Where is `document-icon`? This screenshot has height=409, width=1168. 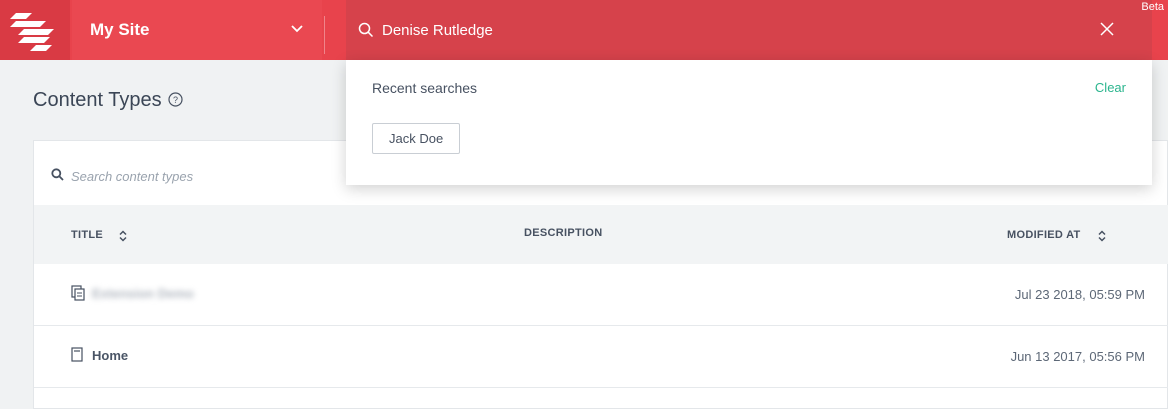 document-icon is located at coordinates (77, 354).